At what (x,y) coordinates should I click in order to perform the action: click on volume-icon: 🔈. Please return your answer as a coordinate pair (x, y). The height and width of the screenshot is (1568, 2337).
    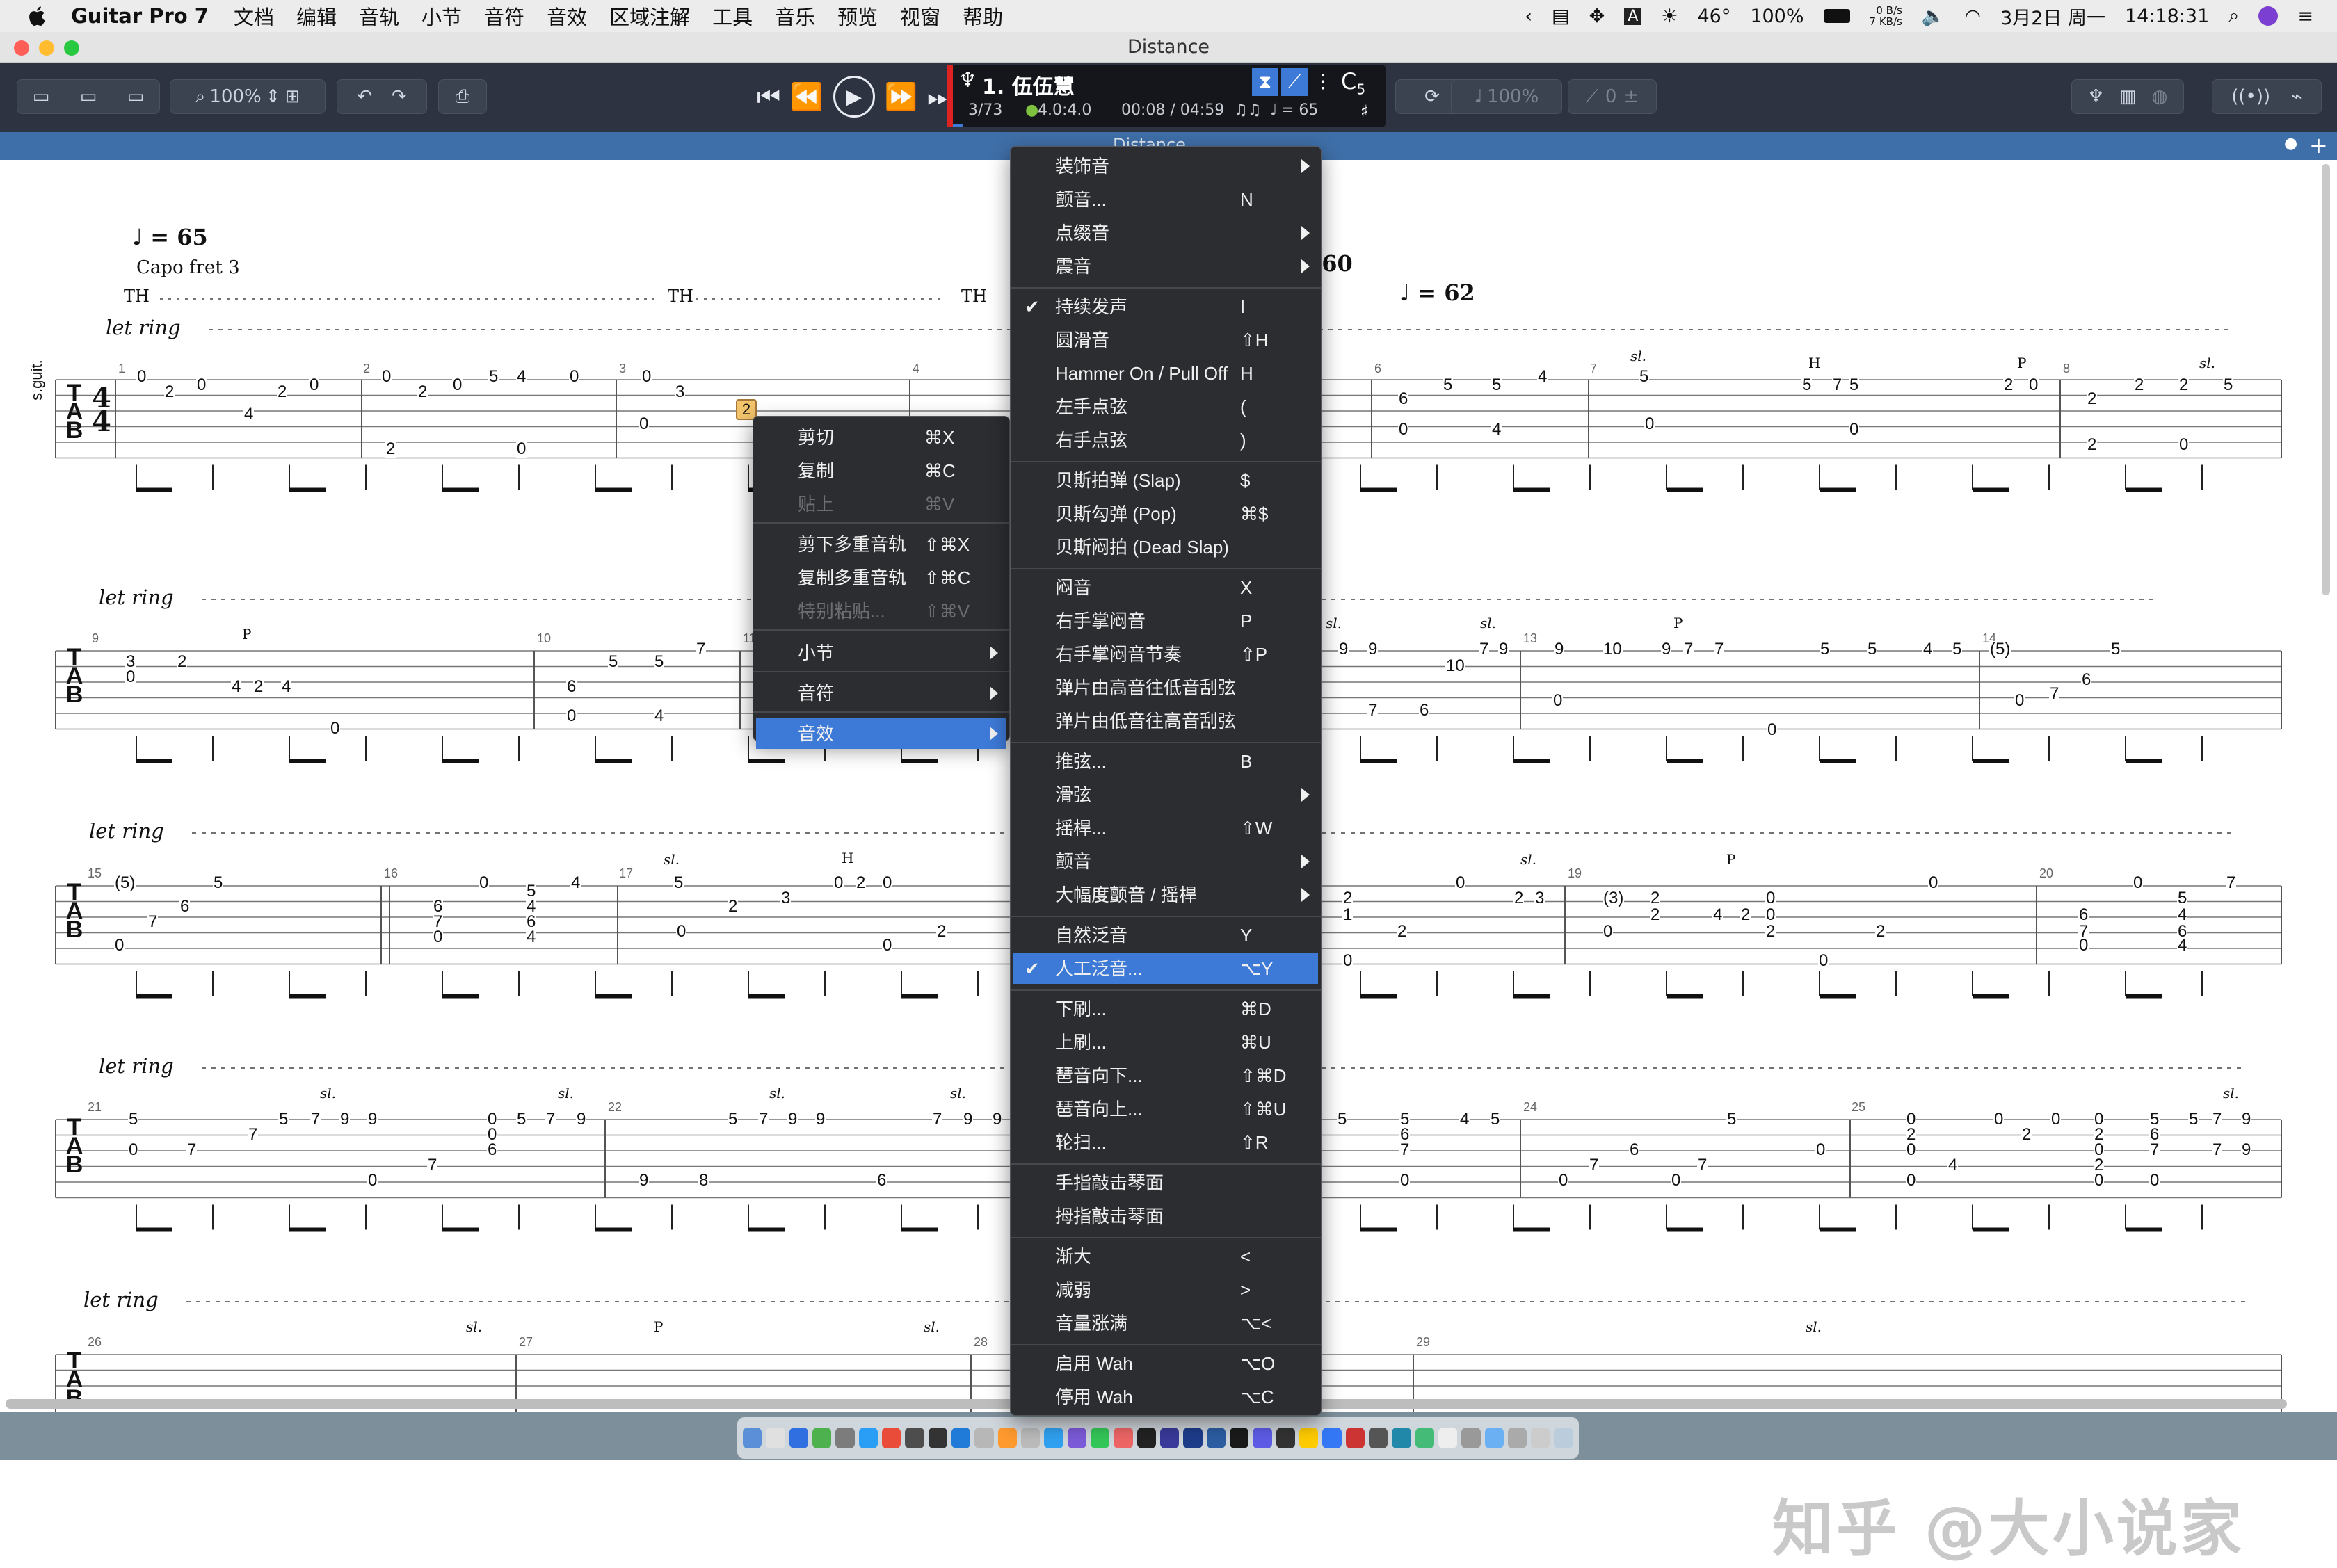
    Looking at the image, I should click on (1933, 16).